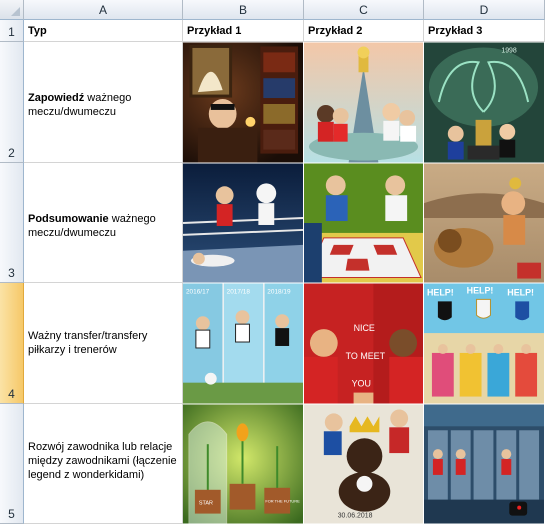  Describe the element at coordinates (480, 290) in the screenshot. I see `help-text-2: HELP!` at that location.